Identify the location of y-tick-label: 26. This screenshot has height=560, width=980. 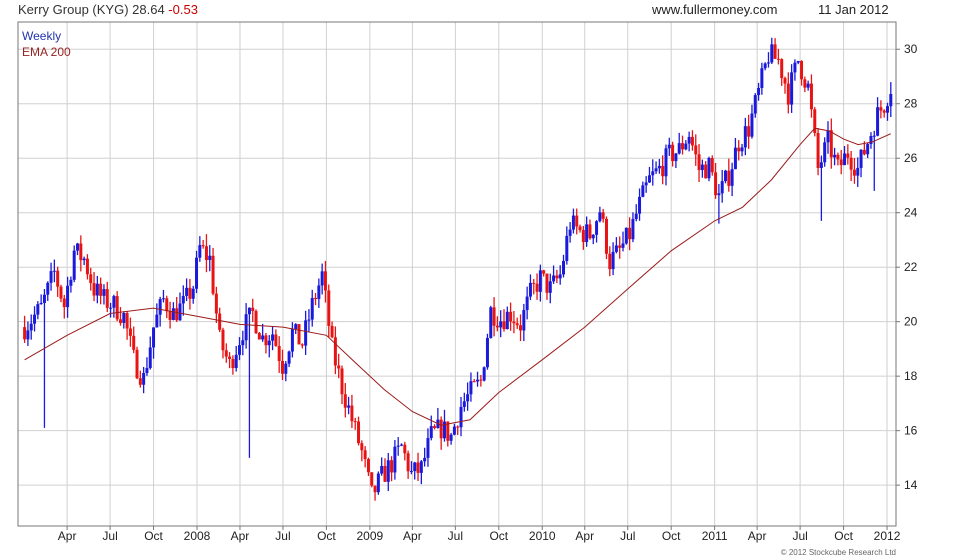
(911, 158).